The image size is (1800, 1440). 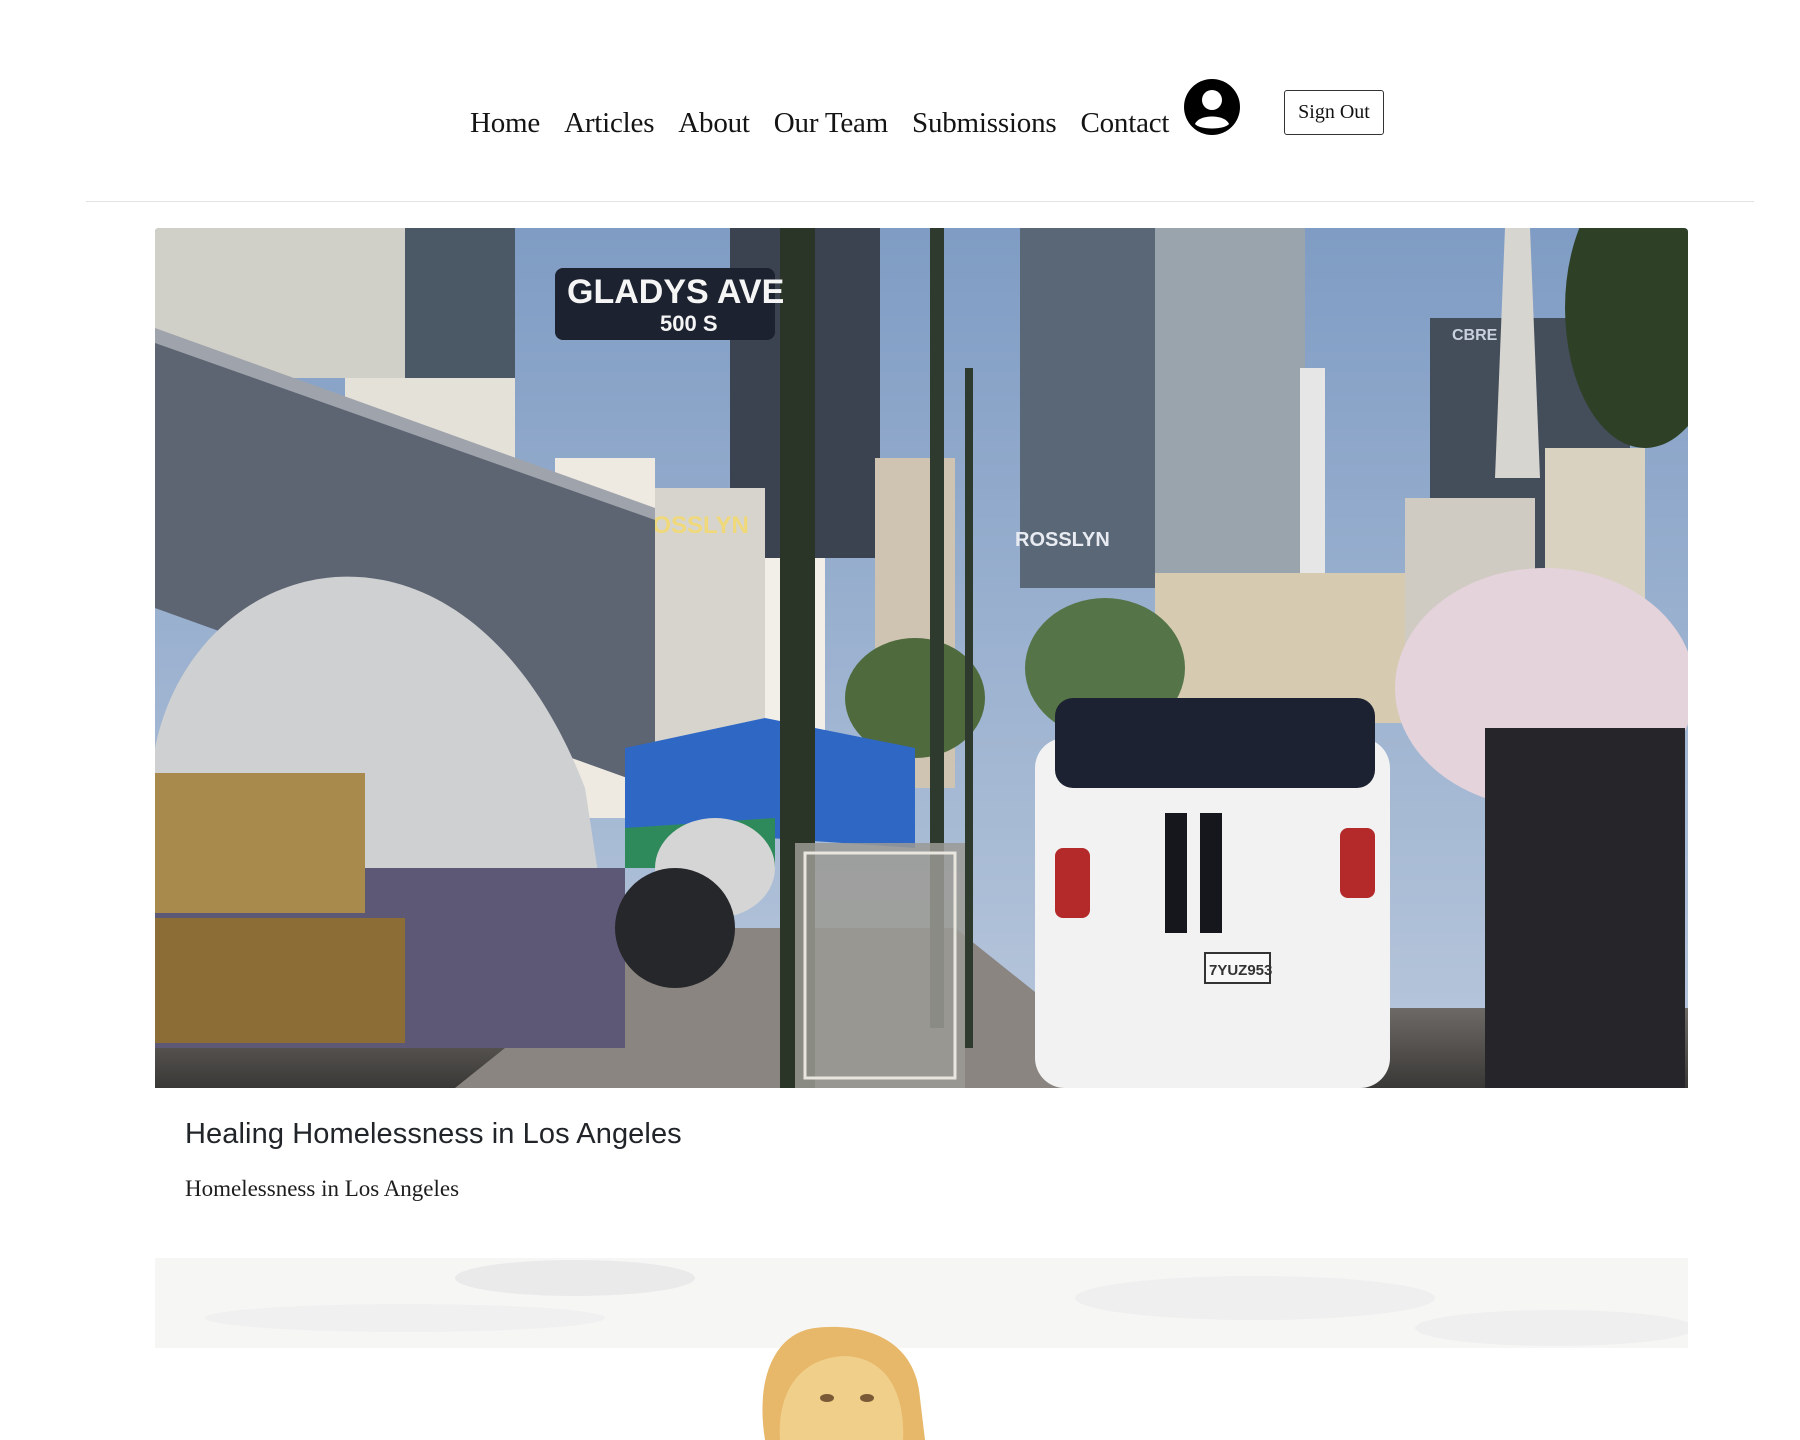 I want to click on nav-articles: Articles, so click(x=609, y=120).